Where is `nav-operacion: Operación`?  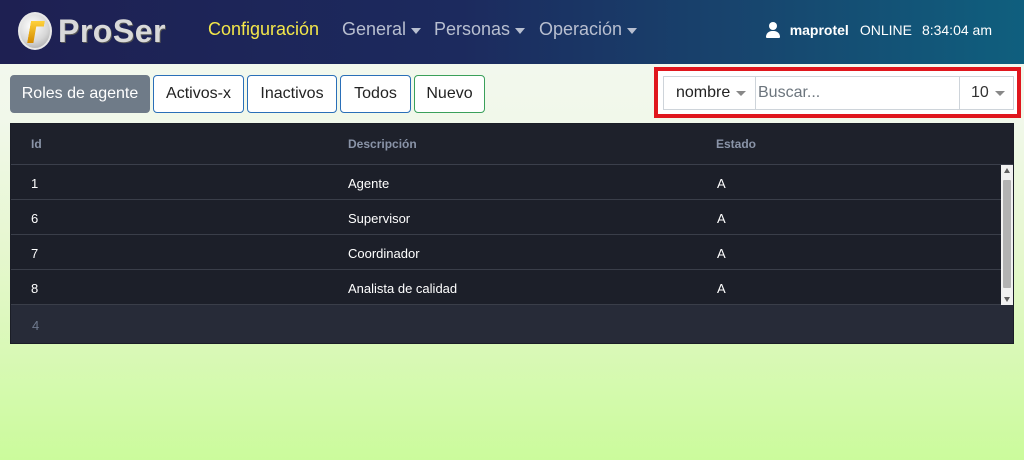 nav-operacion: Operación is located at coordinates (588, 29).